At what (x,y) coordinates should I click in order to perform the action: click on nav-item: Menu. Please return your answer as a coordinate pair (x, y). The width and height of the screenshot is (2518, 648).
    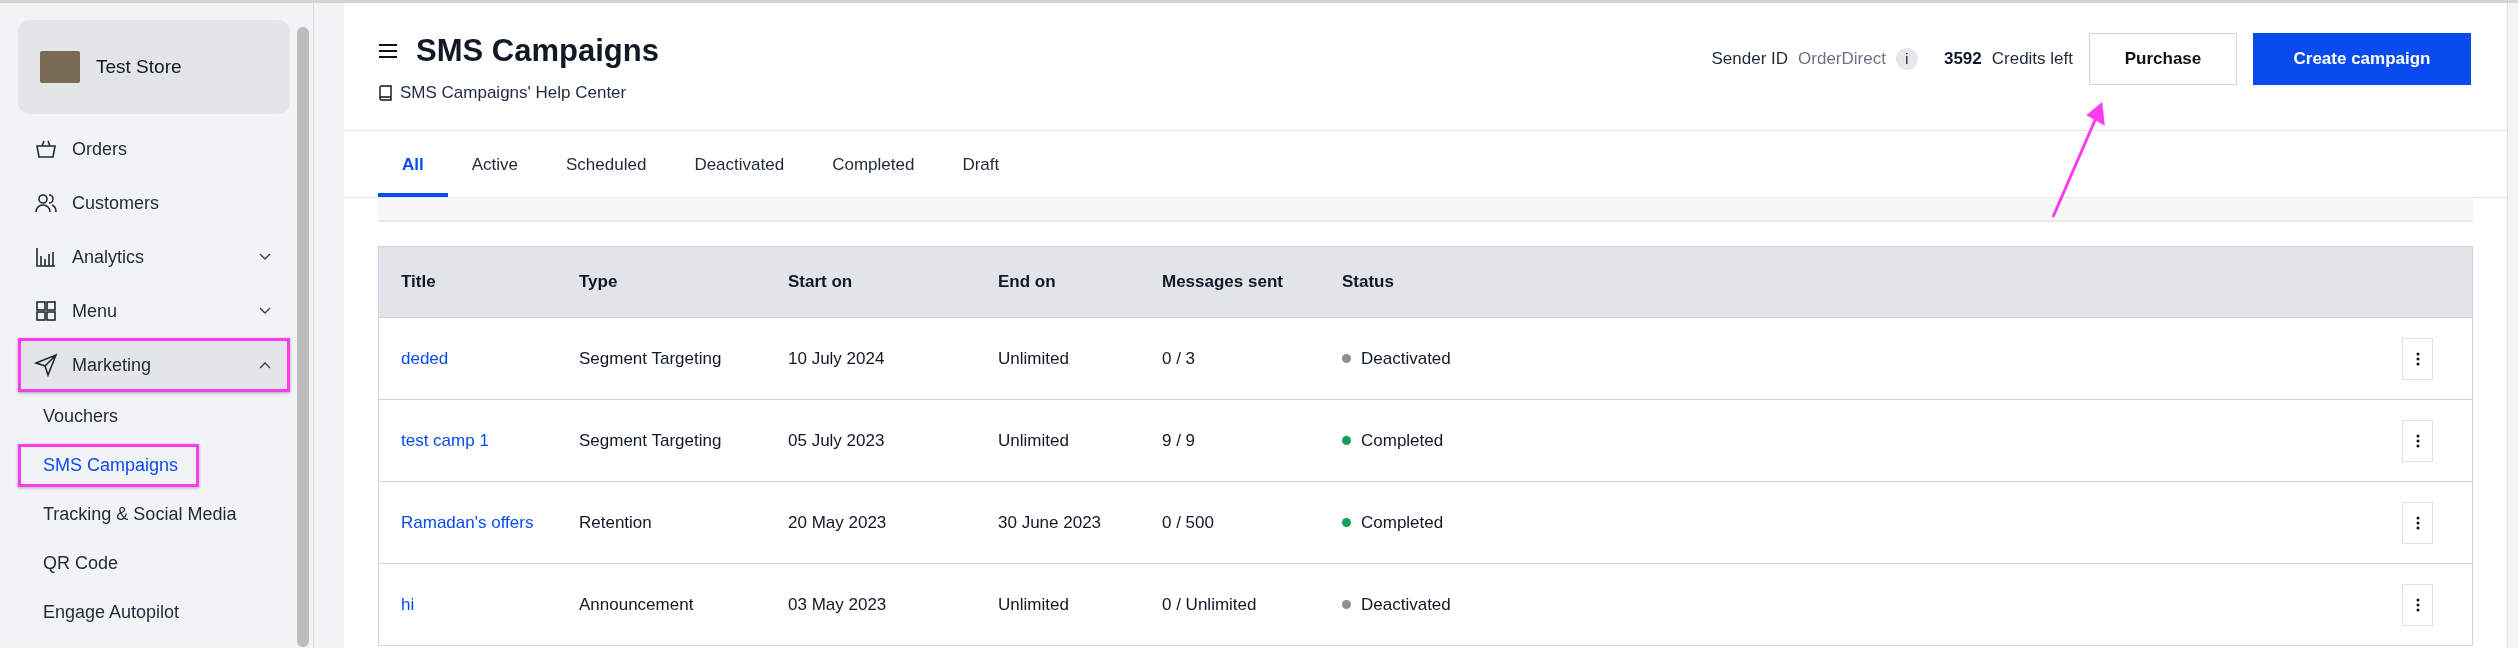
    Looking at the image, I should click on (154, 311).